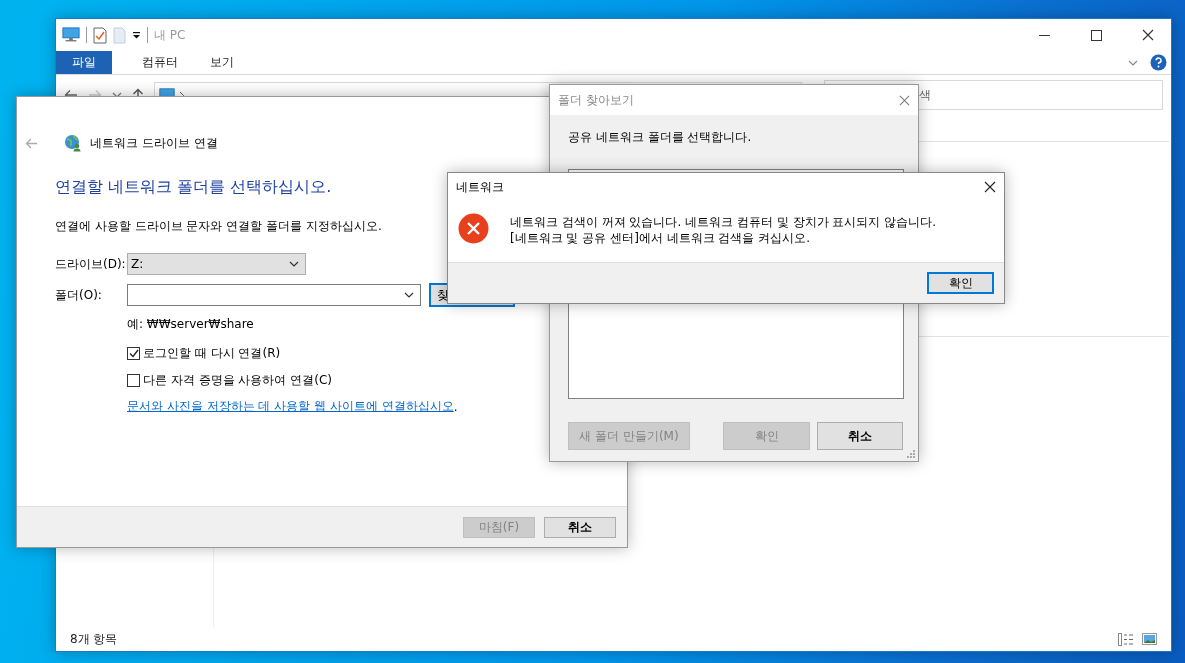  What do you see at coordinates (455, 406) in the screenshot?
I see `link-period: .` at bounding box center [455, 406].